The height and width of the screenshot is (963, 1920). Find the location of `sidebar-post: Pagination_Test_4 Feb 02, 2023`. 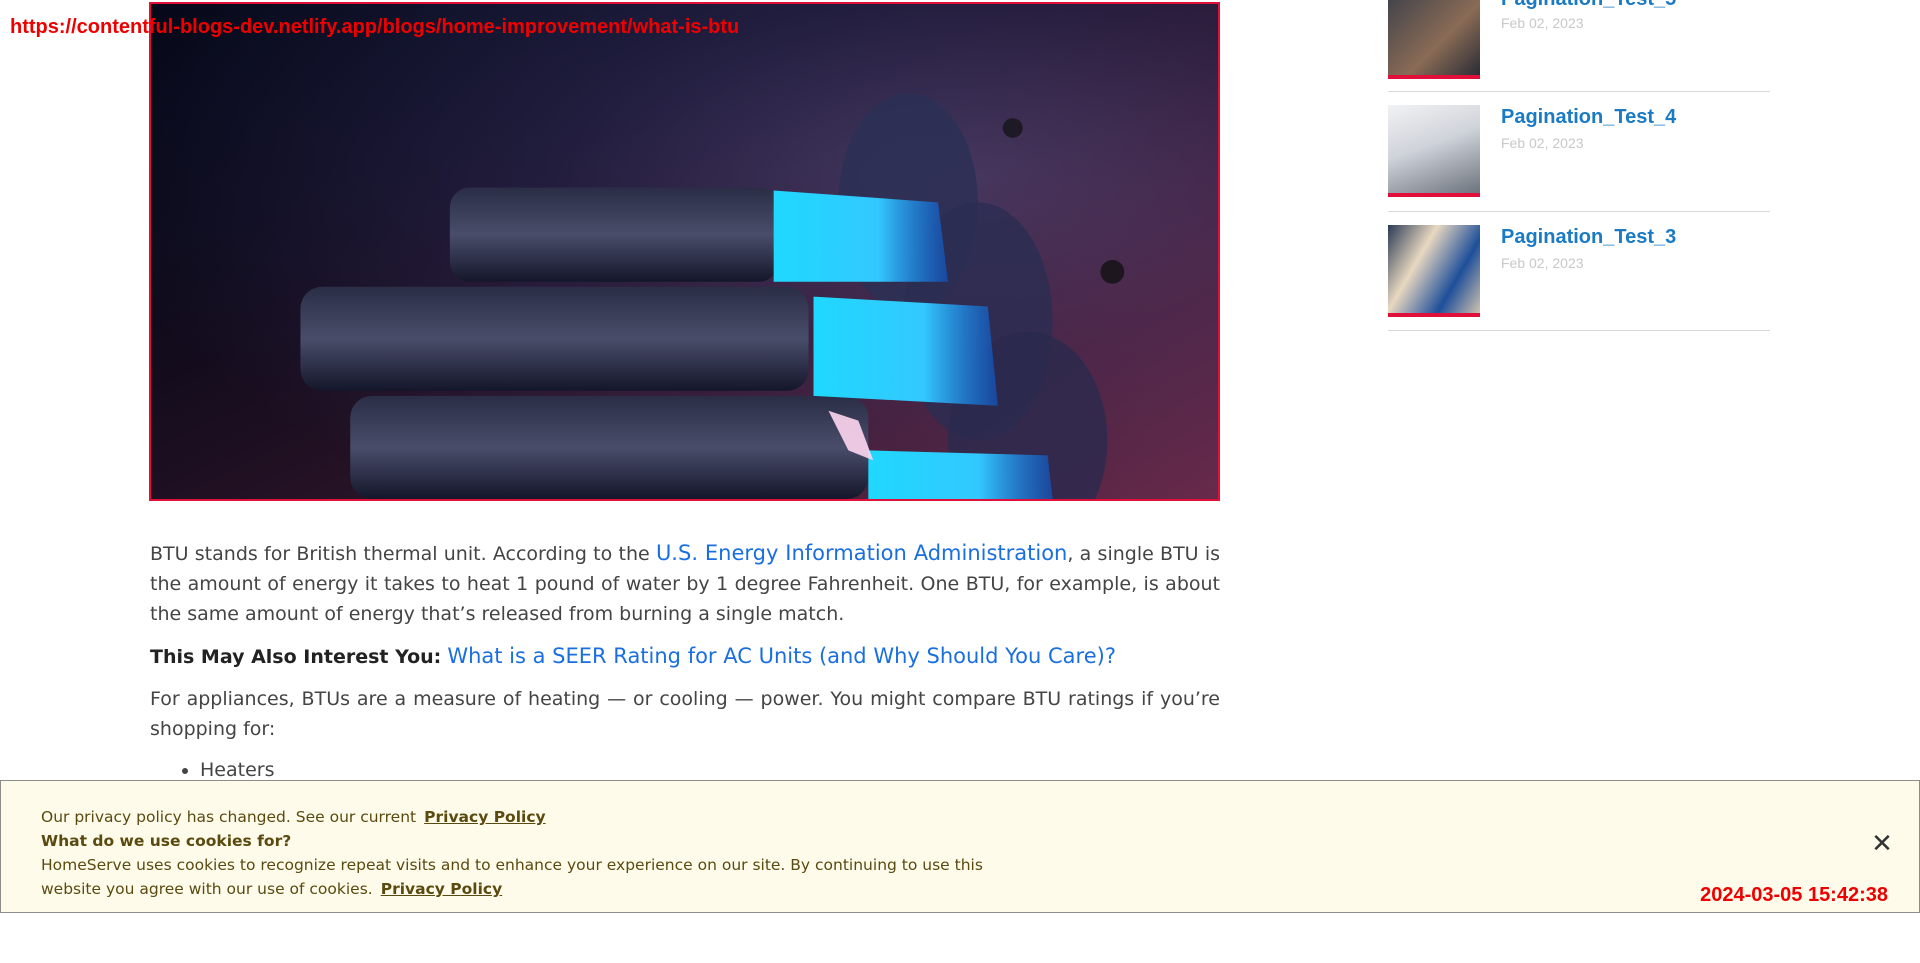

sidebar-post: Pagination_Test_4 Feb 02, 2023 is located at coordinates (1579, 152).